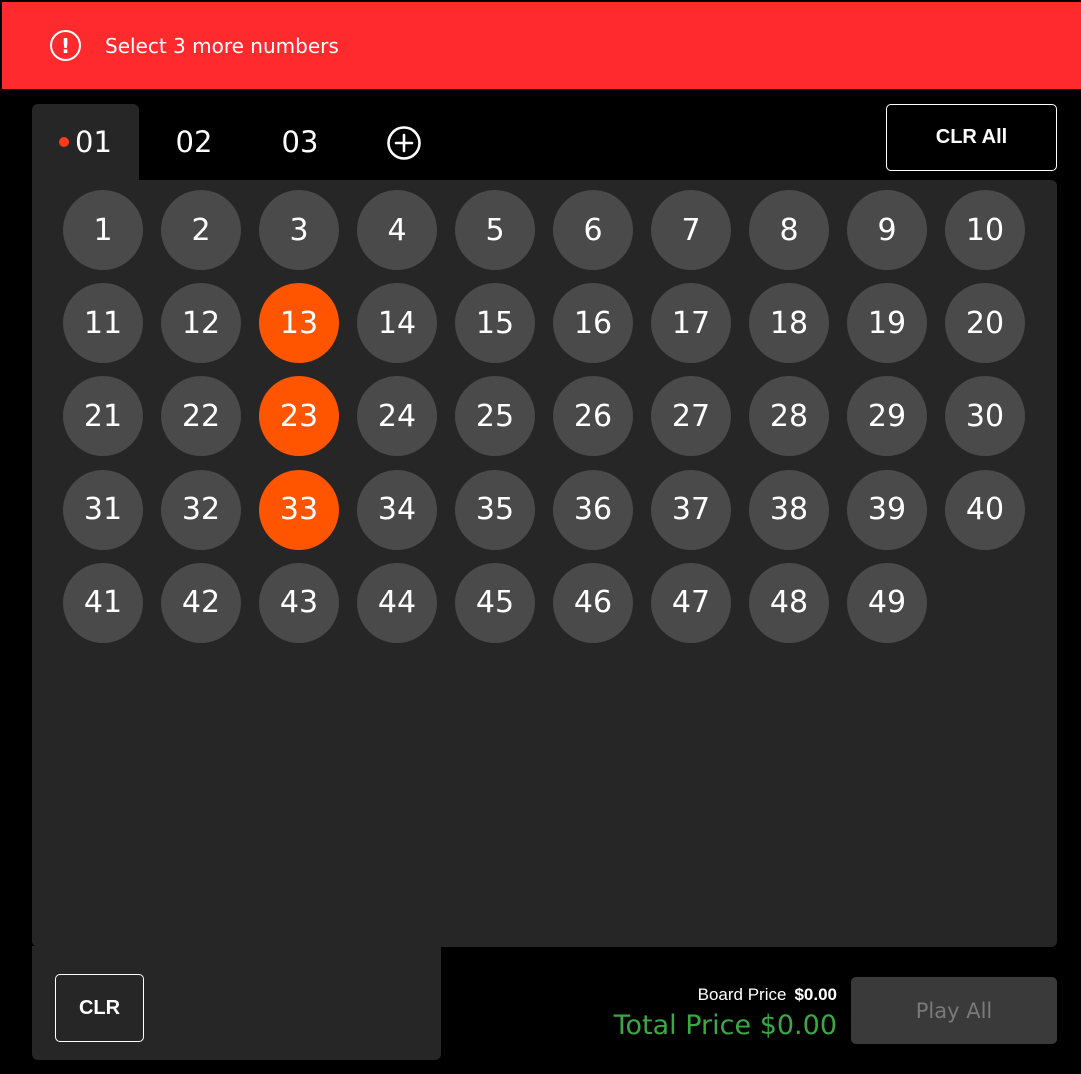 This screenshot has width=1081, height=1074. What do you see at coordinates (397, 509) in the screenshot?
I see `number-ball-34: 34` at bounding box center [397, 509].